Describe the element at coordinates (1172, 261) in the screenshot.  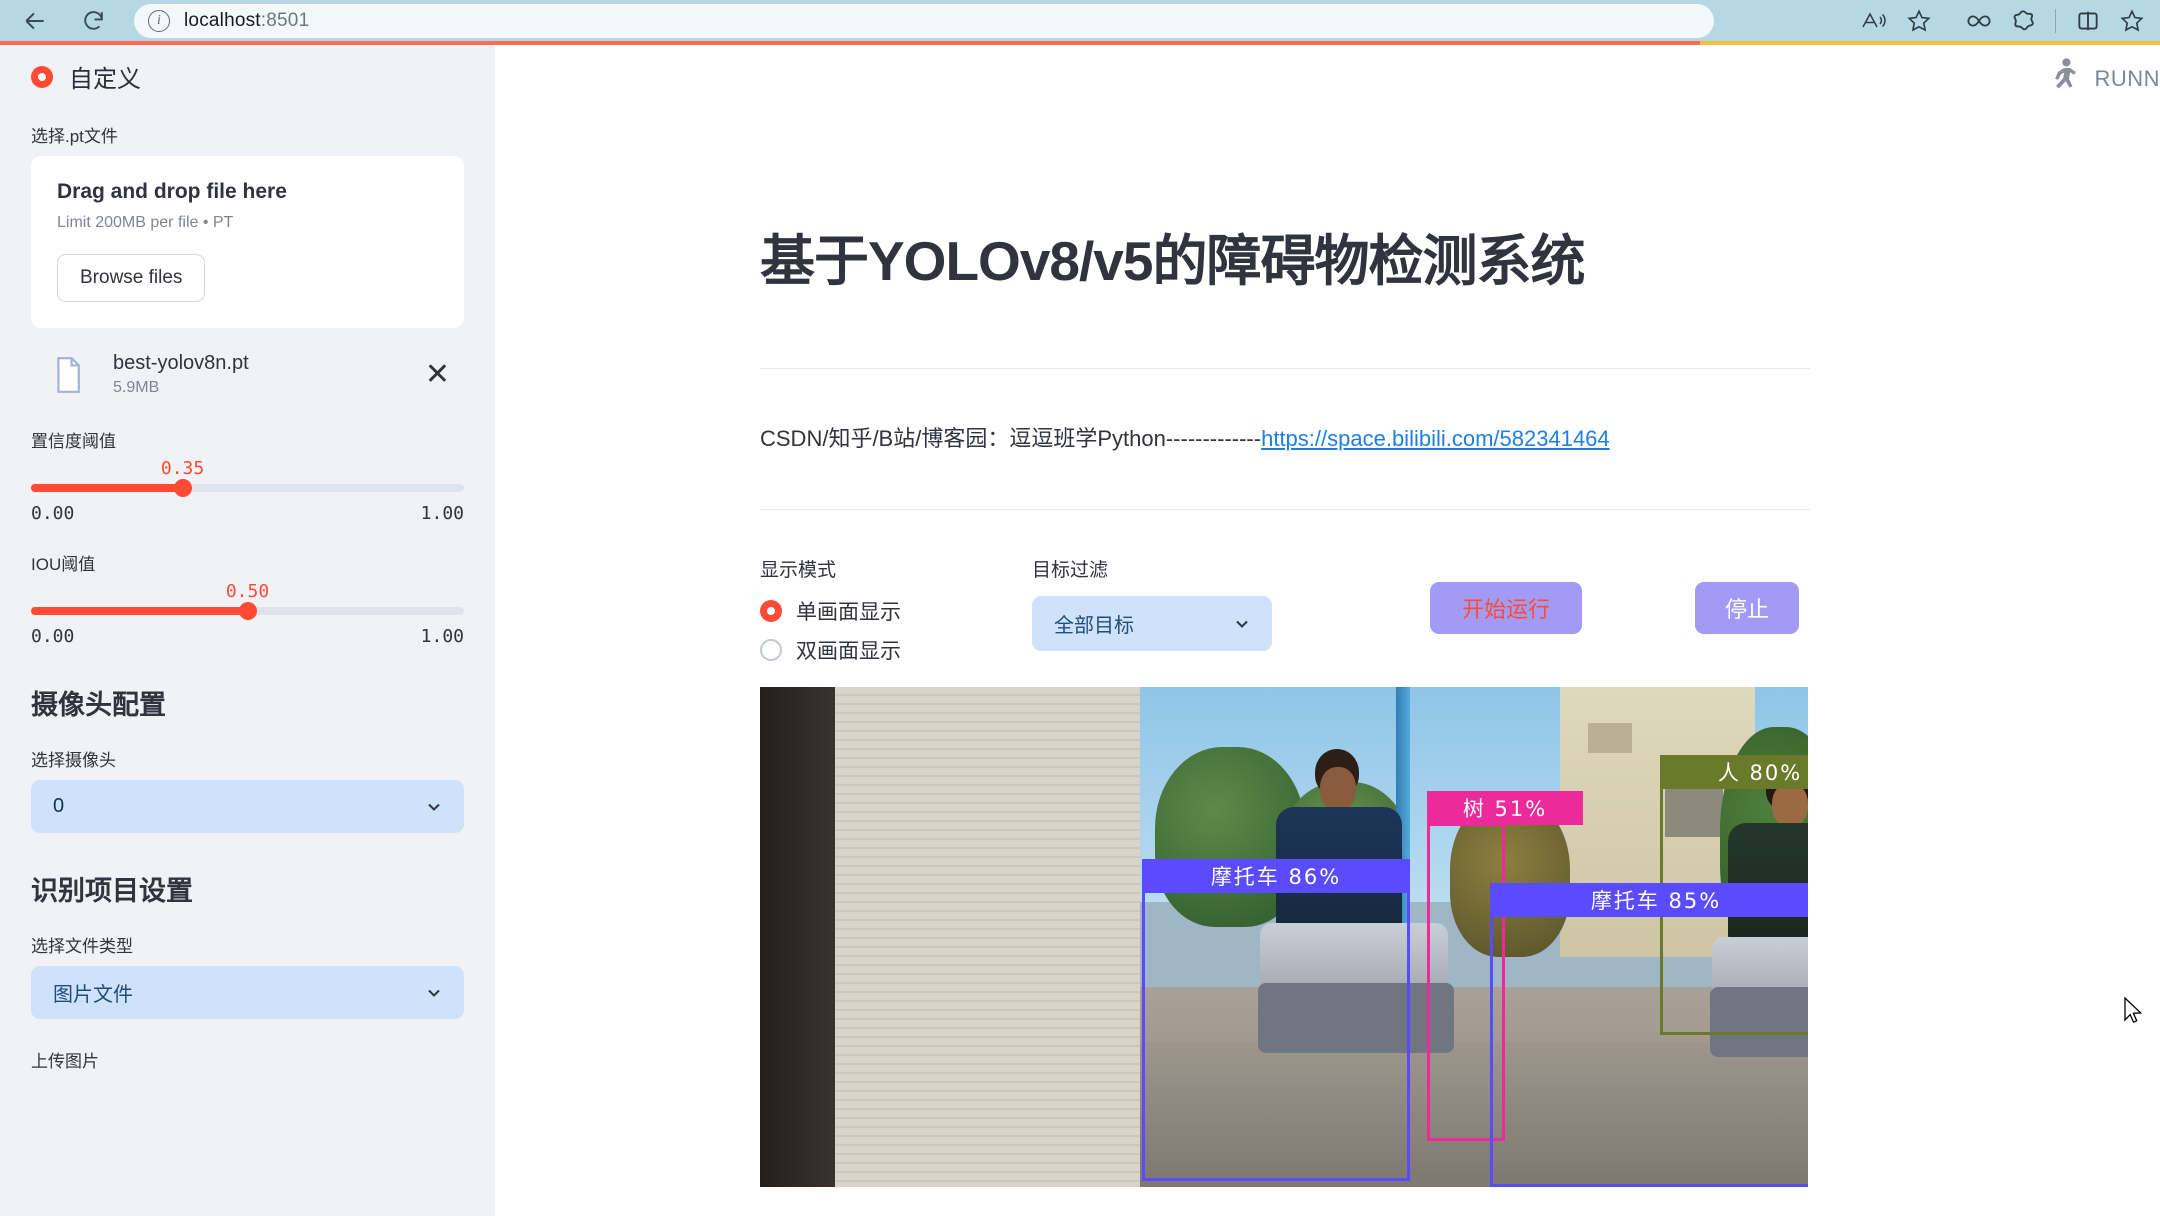
I see `page-title: 基于YOLOv8/v5的障碍物检测系统` at that location.